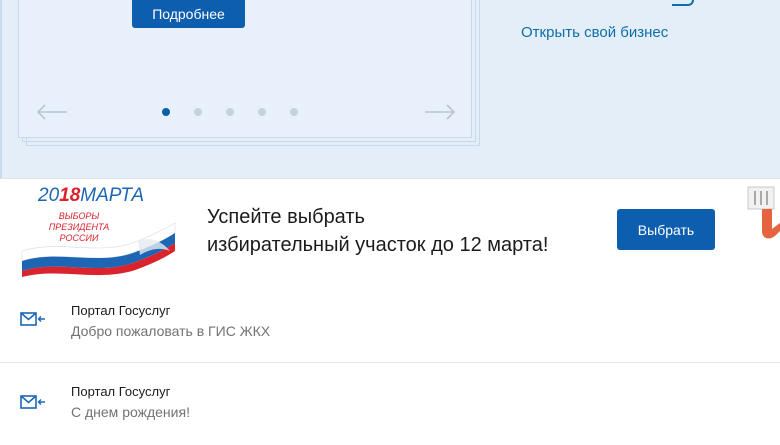  What do you see at coordinates (763, 212) in the screenshot?
I see `ballot-box-icon` at bounding box center [763, 212].